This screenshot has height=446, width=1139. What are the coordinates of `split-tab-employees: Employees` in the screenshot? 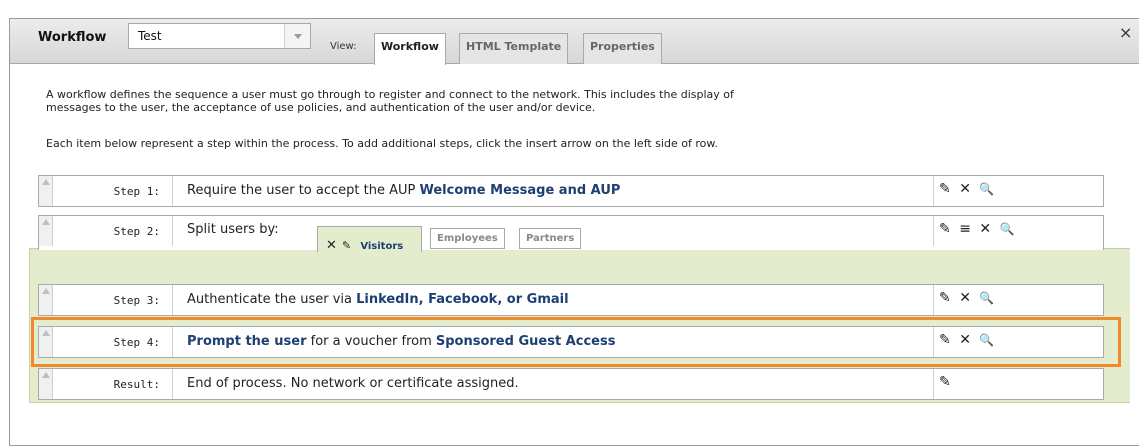 It's located at (467, 238).